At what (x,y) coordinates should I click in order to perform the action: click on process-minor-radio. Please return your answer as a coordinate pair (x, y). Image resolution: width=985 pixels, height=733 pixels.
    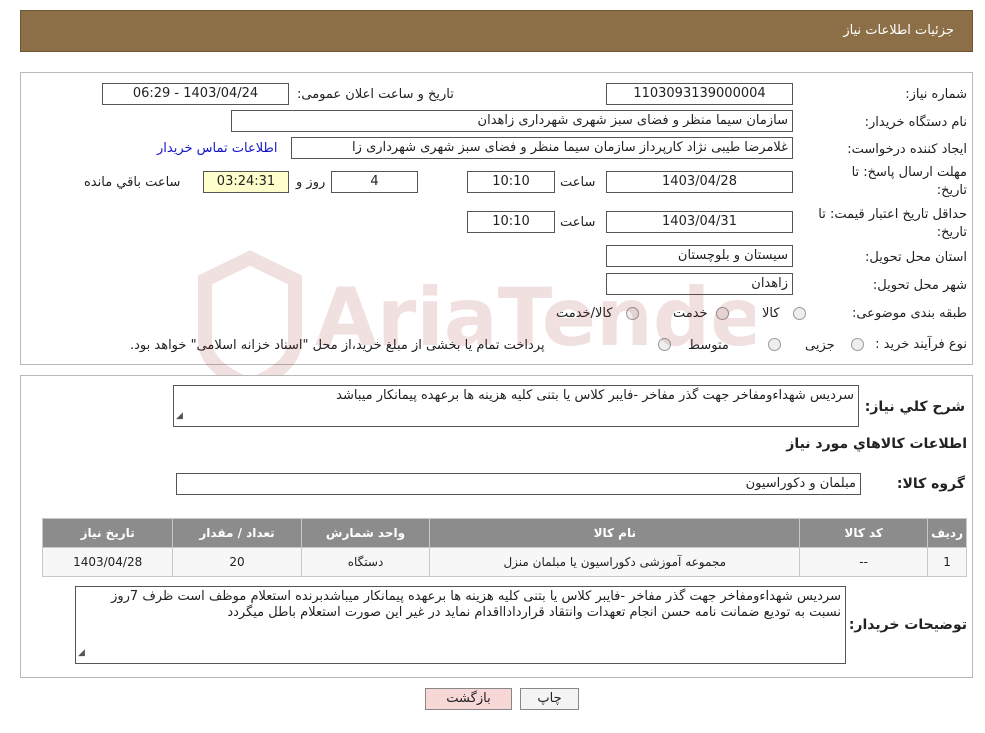
    Looking at the image, I should click on (857, 344).